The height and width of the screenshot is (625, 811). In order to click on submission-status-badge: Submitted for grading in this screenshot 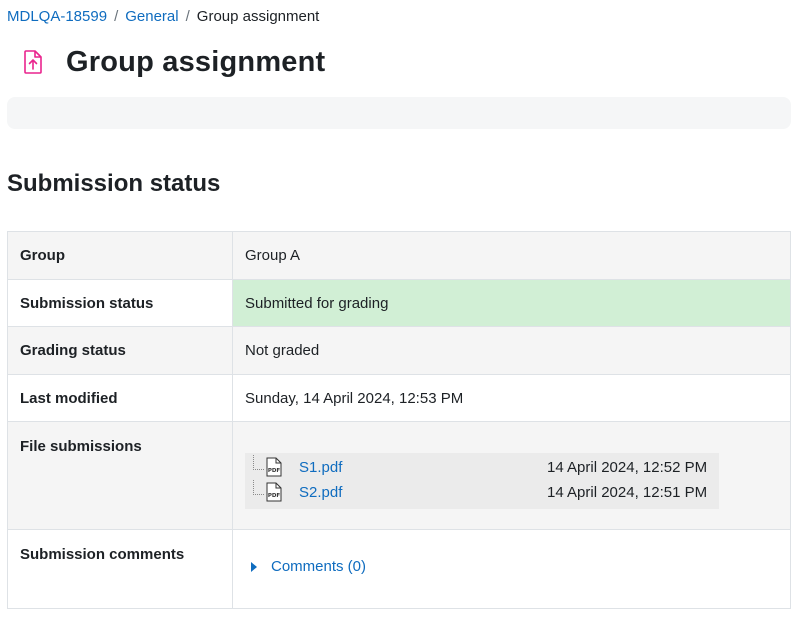, I will do `click(511, 303)`.